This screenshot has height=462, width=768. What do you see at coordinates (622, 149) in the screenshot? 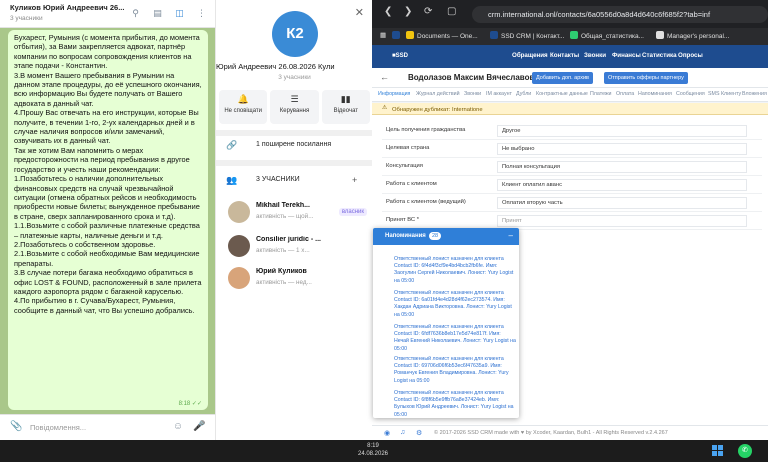
I see `target-country-select: Не выбрано` at bounding box center [622, 149].